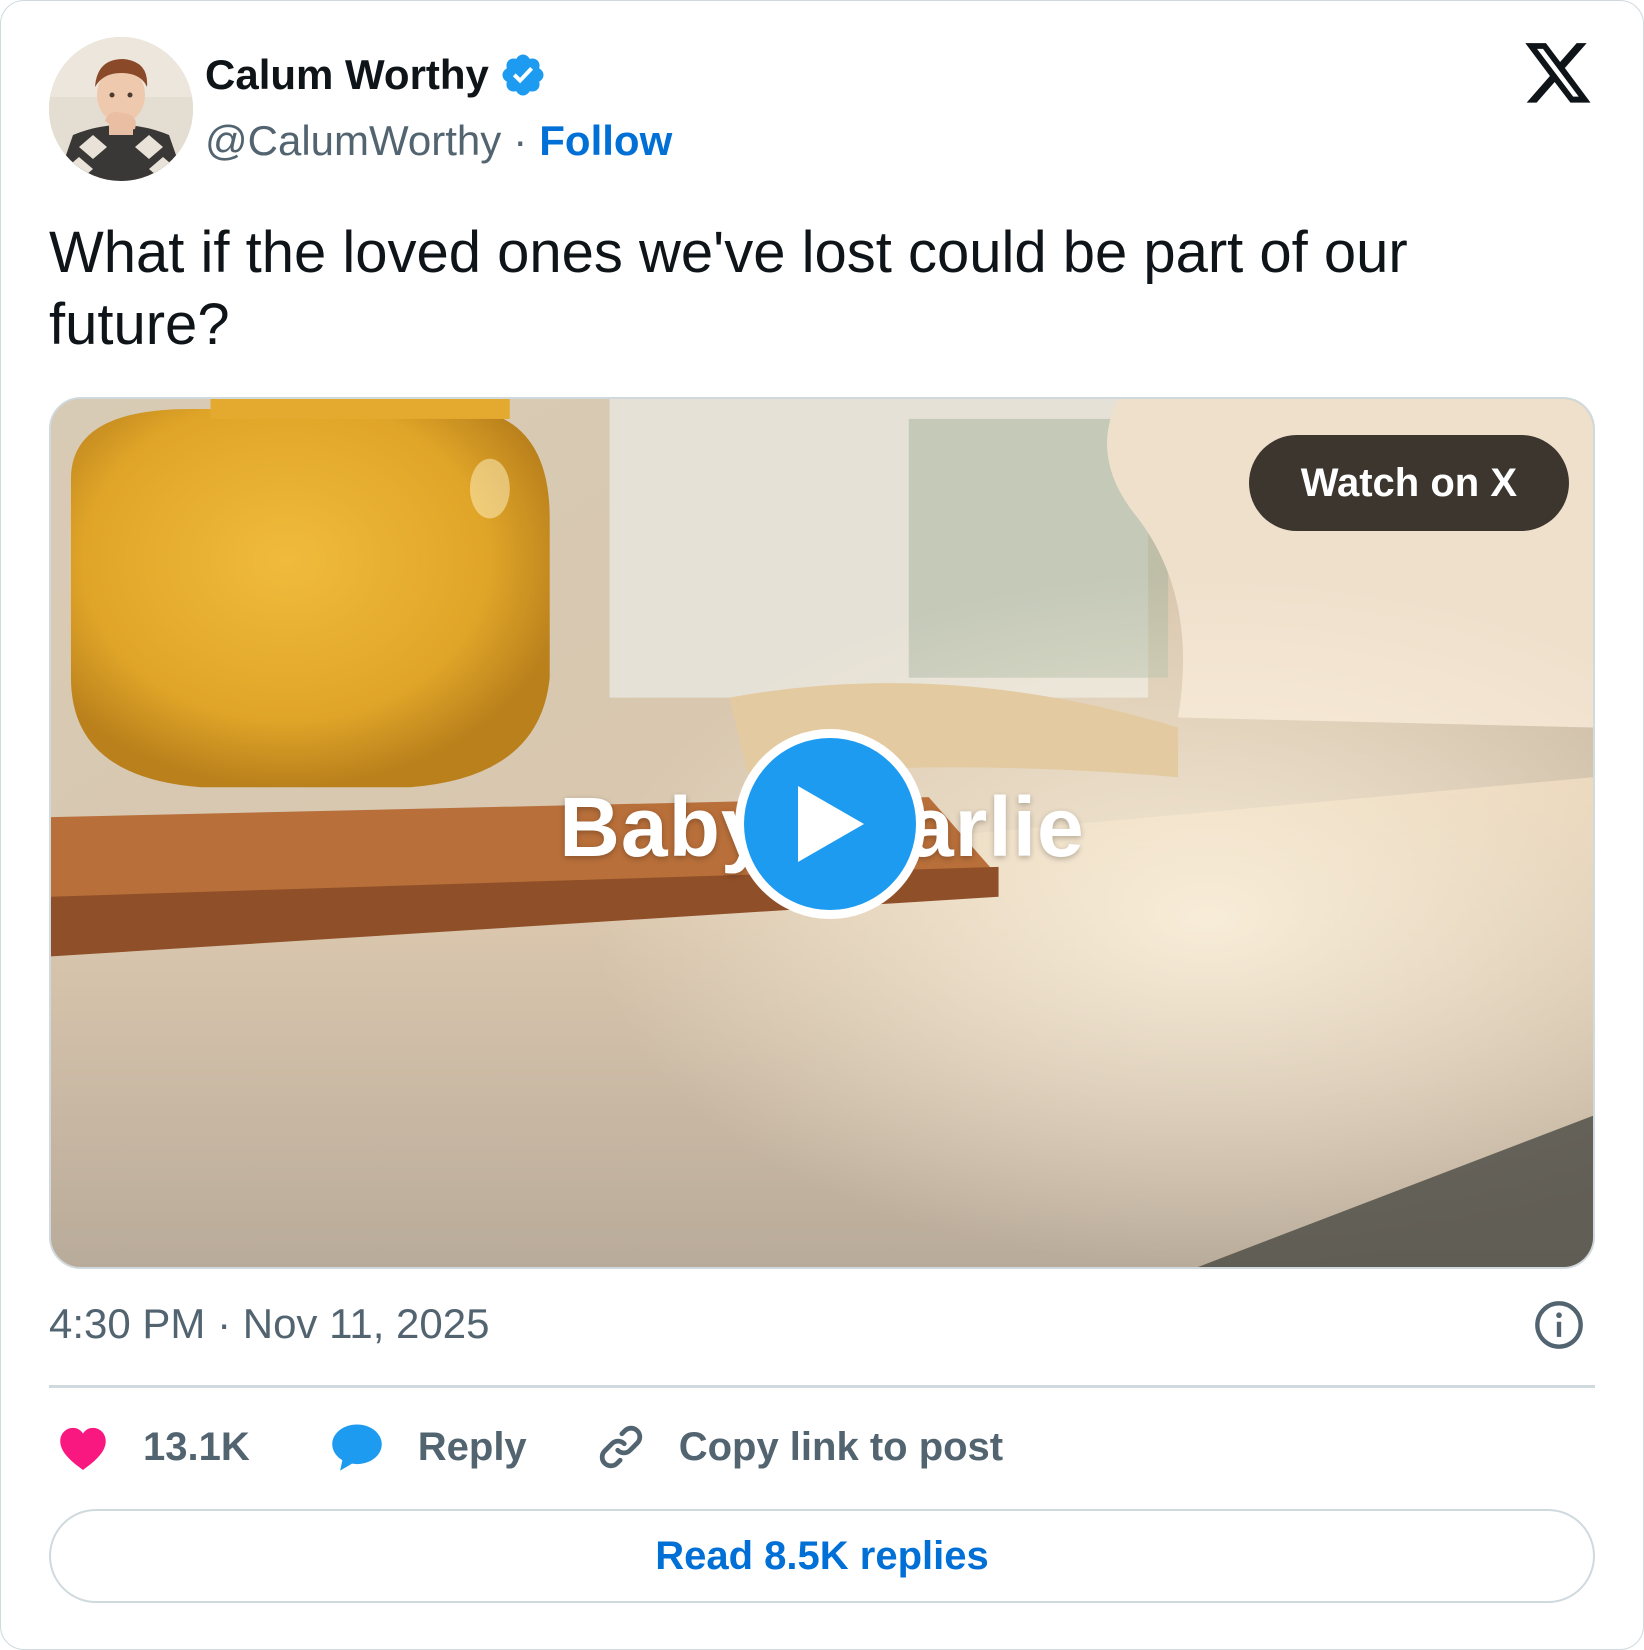 This screenshot has height=1650, width=1644. Describe the element at coordinates (822, 1556) in the screenshot. I see `read-replies-button: Read 8.5K replies` at that location.